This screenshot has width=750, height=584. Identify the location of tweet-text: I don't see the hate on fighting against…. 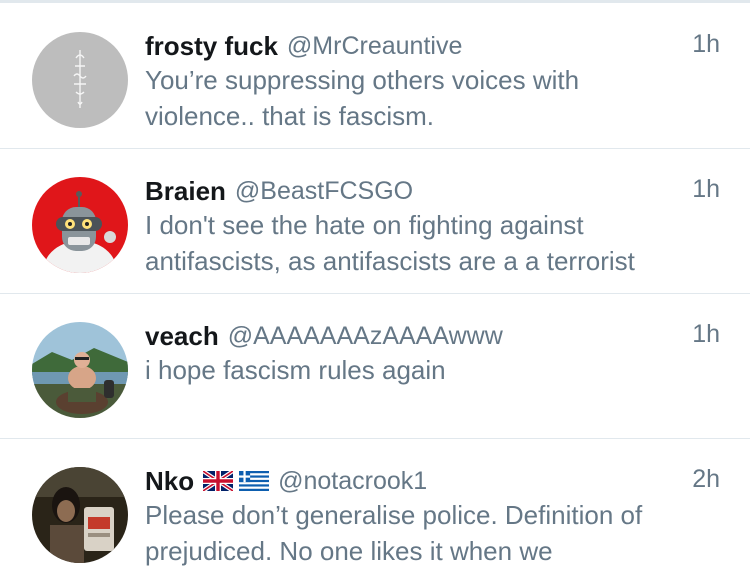
(435, 243).